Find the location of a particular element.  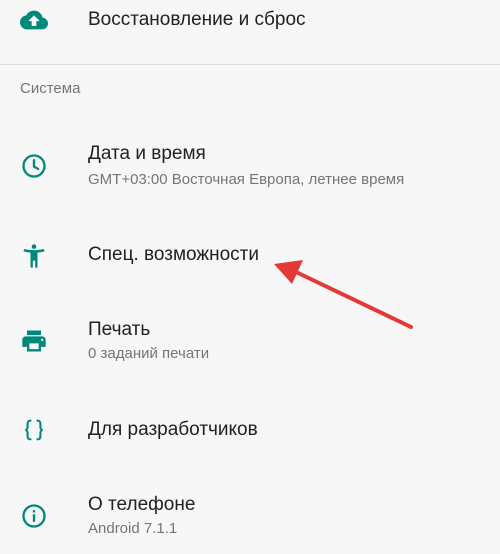

settings-item-title: Восстановление и сброс is located at coordinates (197, 19).